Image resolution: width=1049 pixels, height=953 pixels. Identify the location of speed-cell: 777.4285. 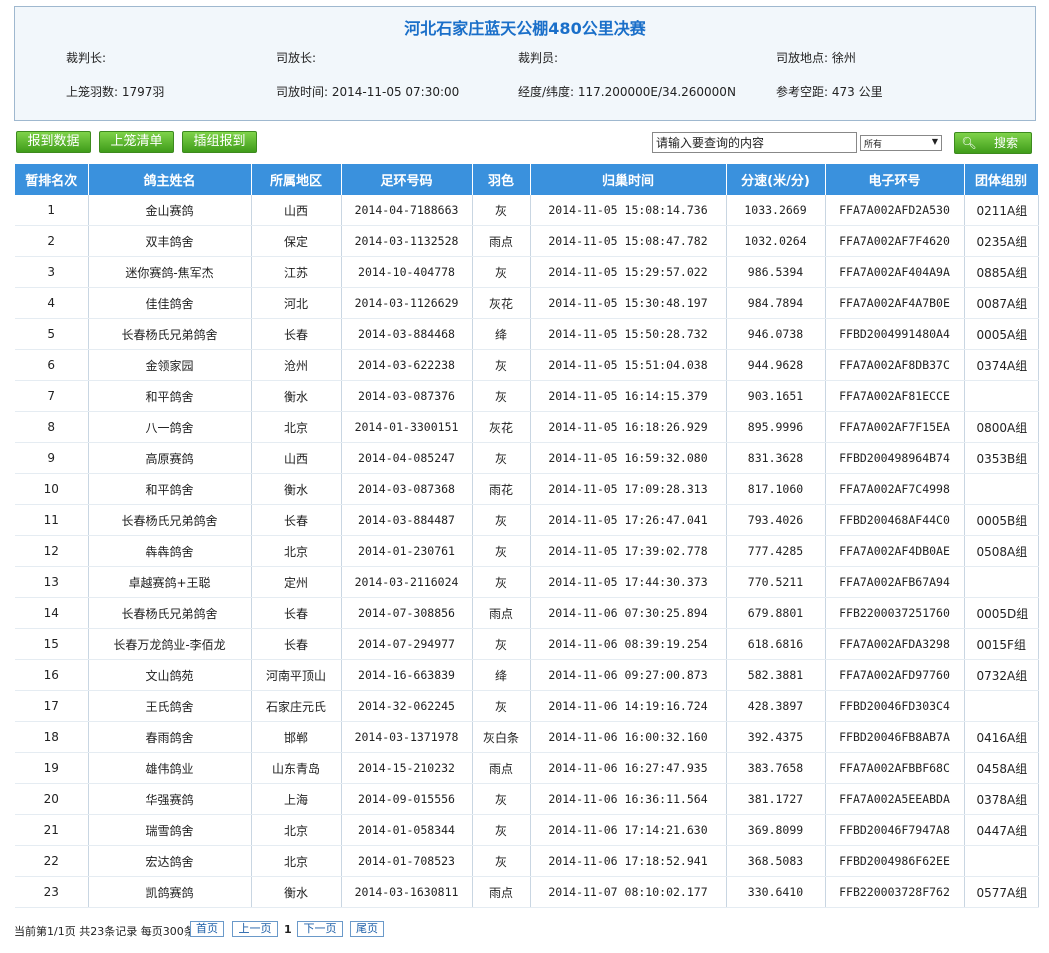
(776, 551).